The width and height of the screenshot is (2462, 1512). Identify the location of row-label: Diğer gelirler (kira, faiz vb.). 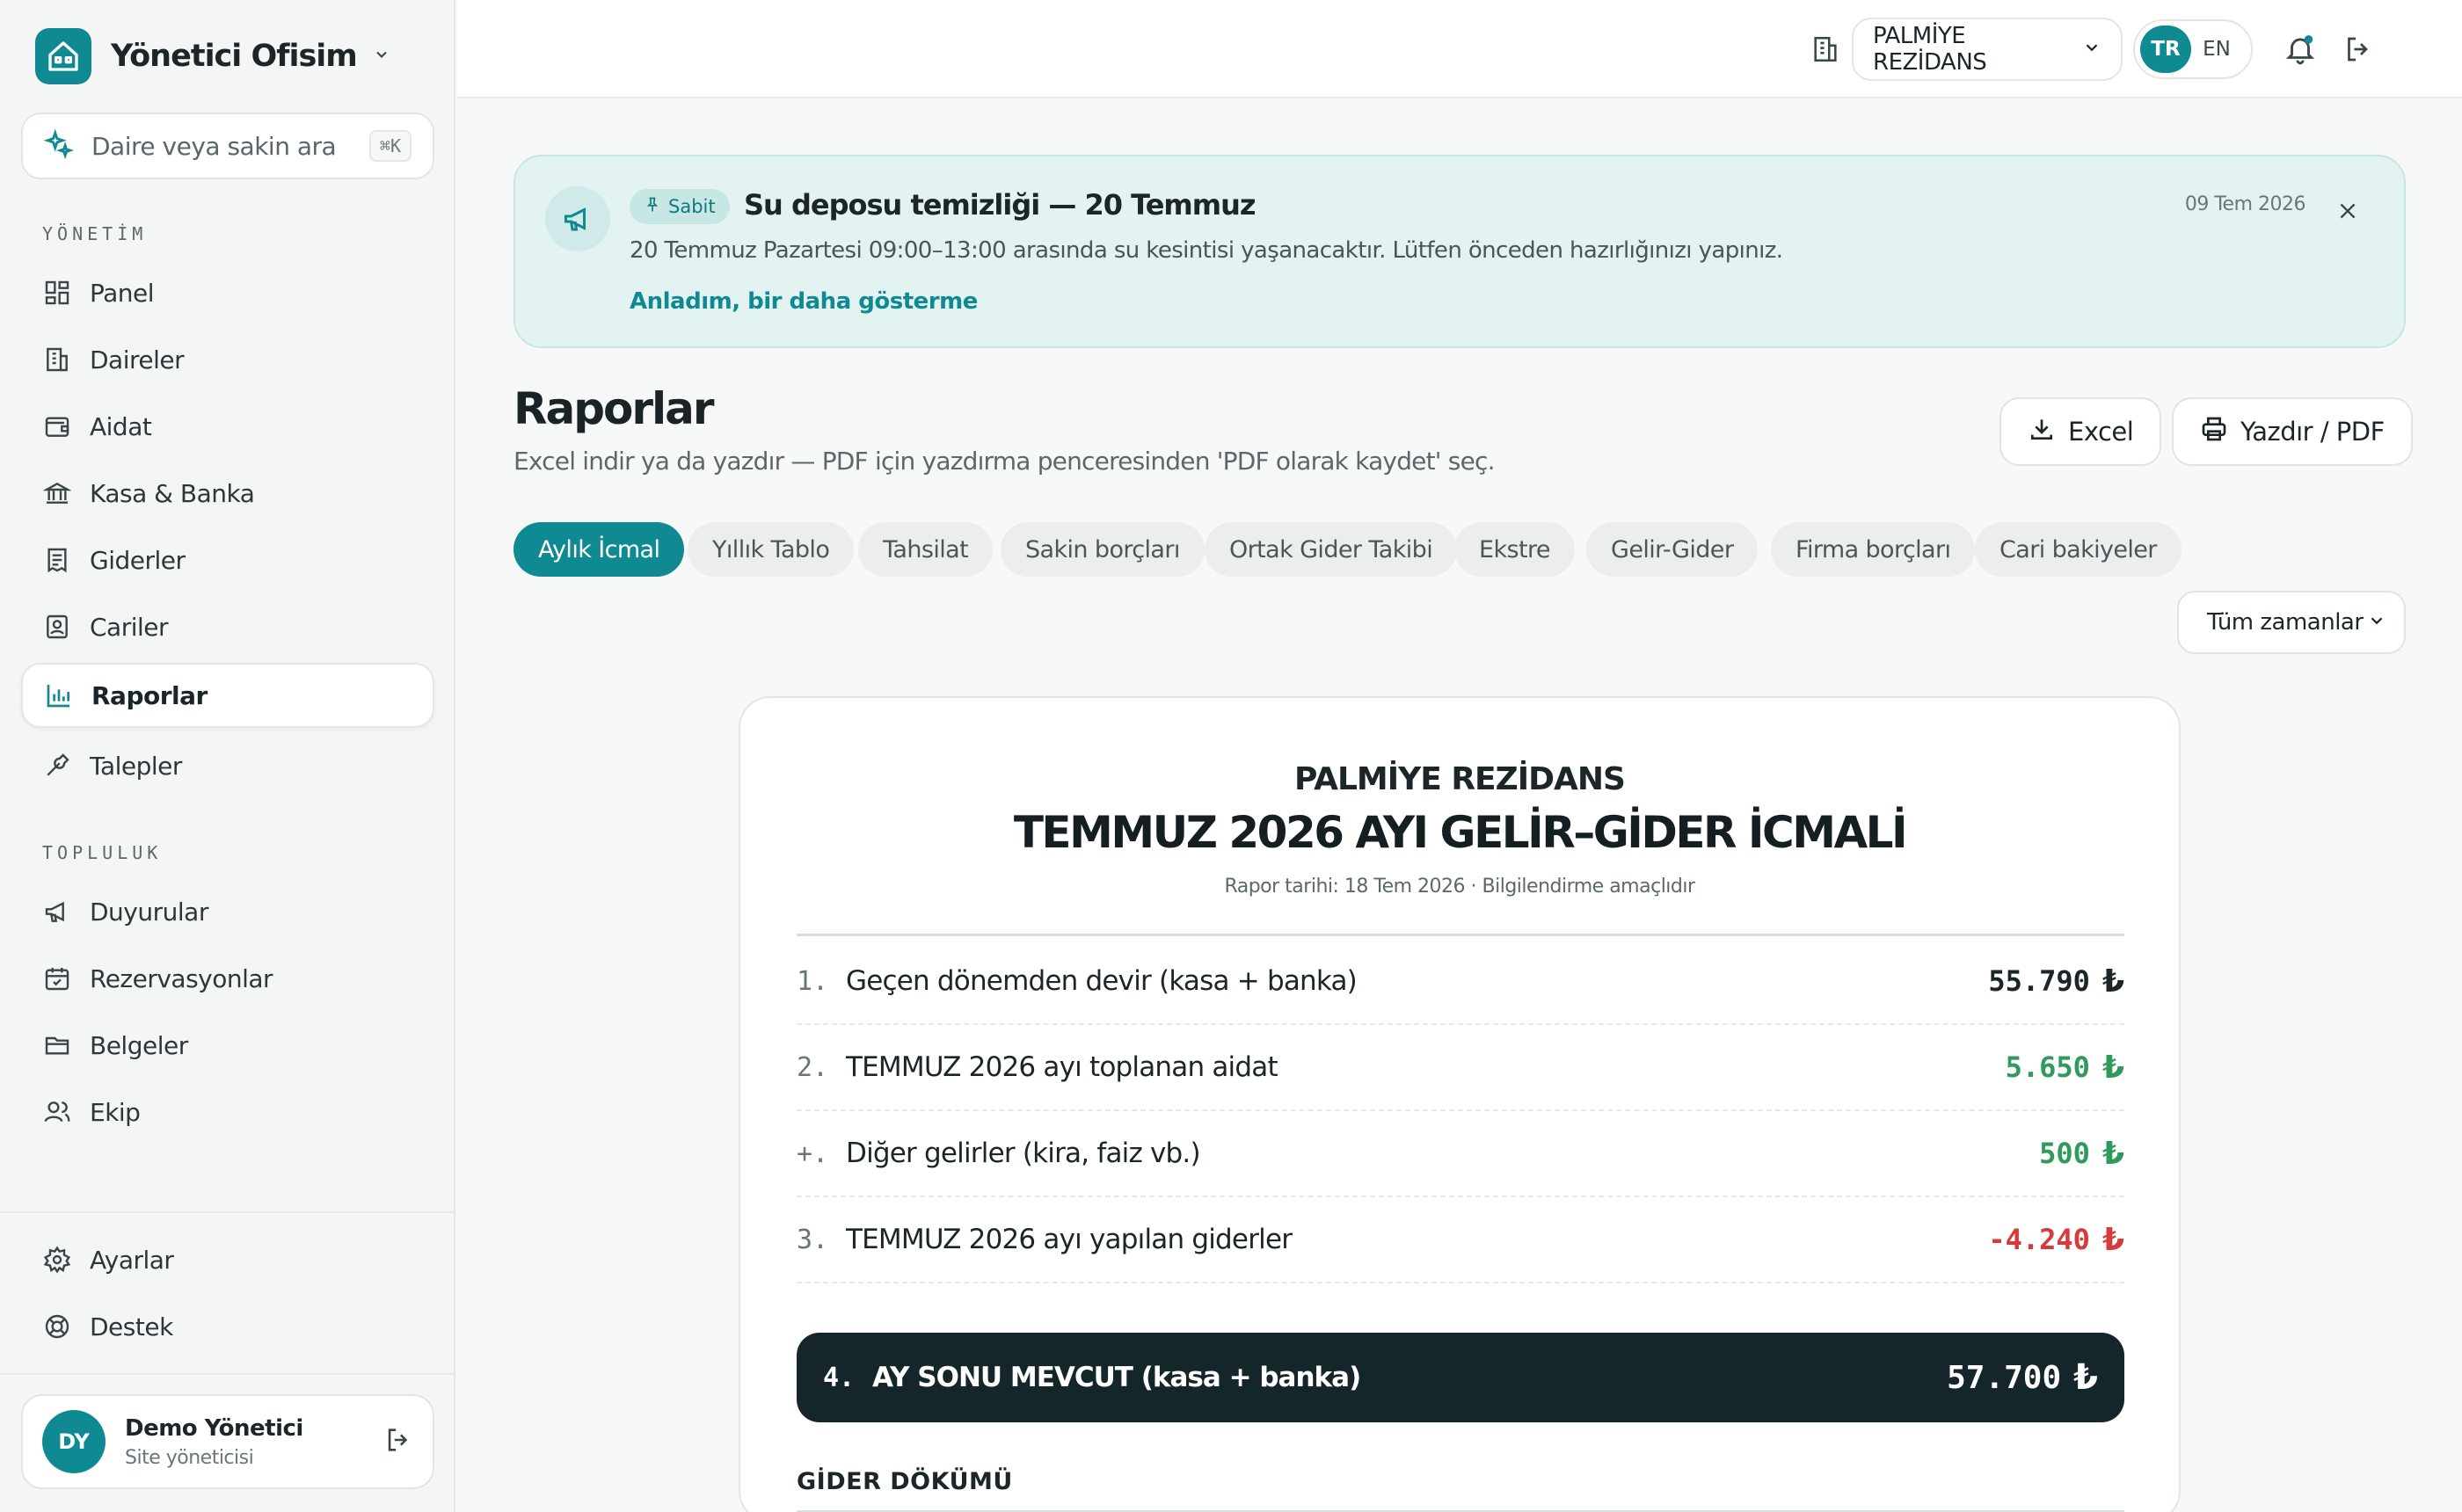
(1023, 1153).